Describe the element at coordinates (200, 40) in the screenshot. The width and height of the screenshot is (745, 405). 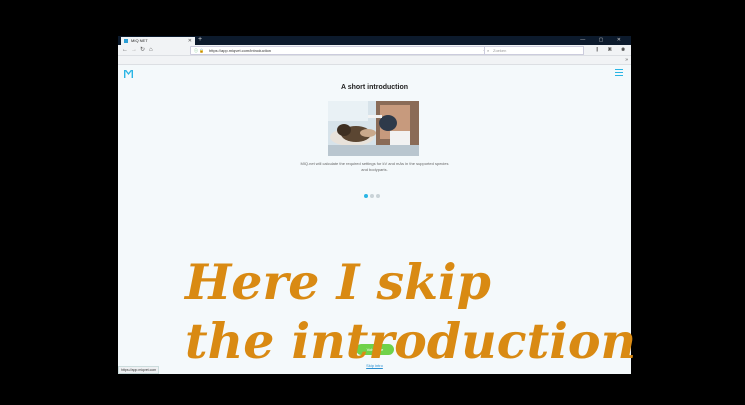
I see `new-tab-button: +` at that location.